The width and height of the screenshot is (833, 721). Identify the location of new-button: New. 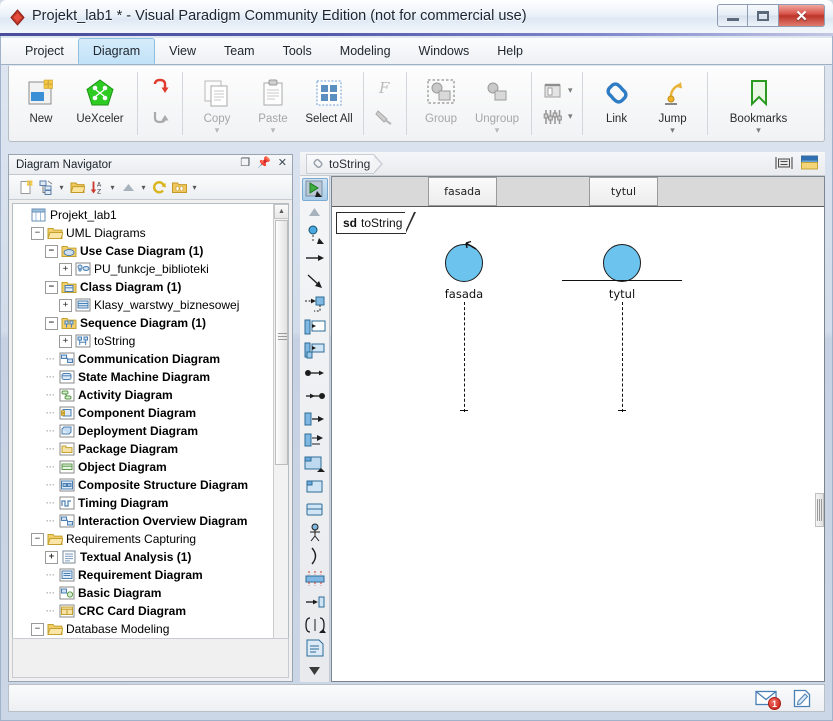
(41, 103).